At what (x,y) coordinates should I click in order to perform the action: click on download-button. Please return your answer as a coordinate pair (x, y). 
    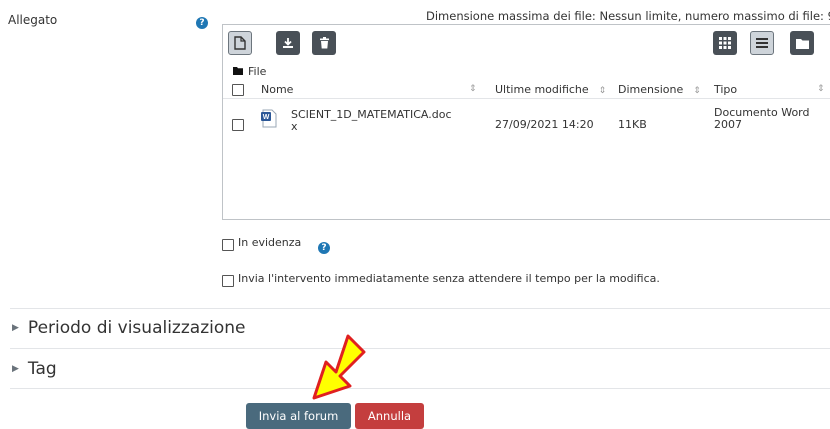
    Looking at the image, I should click on (288, 43).